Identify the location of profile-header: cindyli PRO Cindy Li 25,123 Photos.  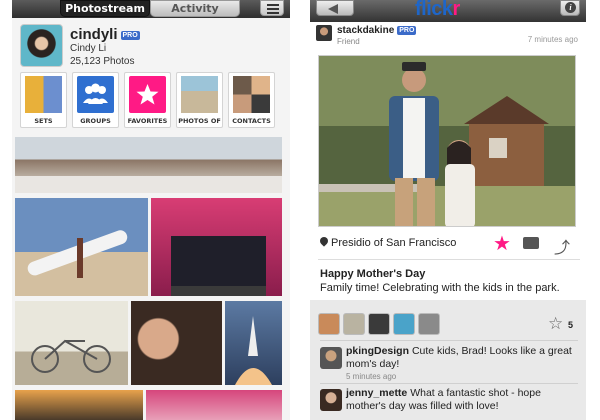
(151, 43).